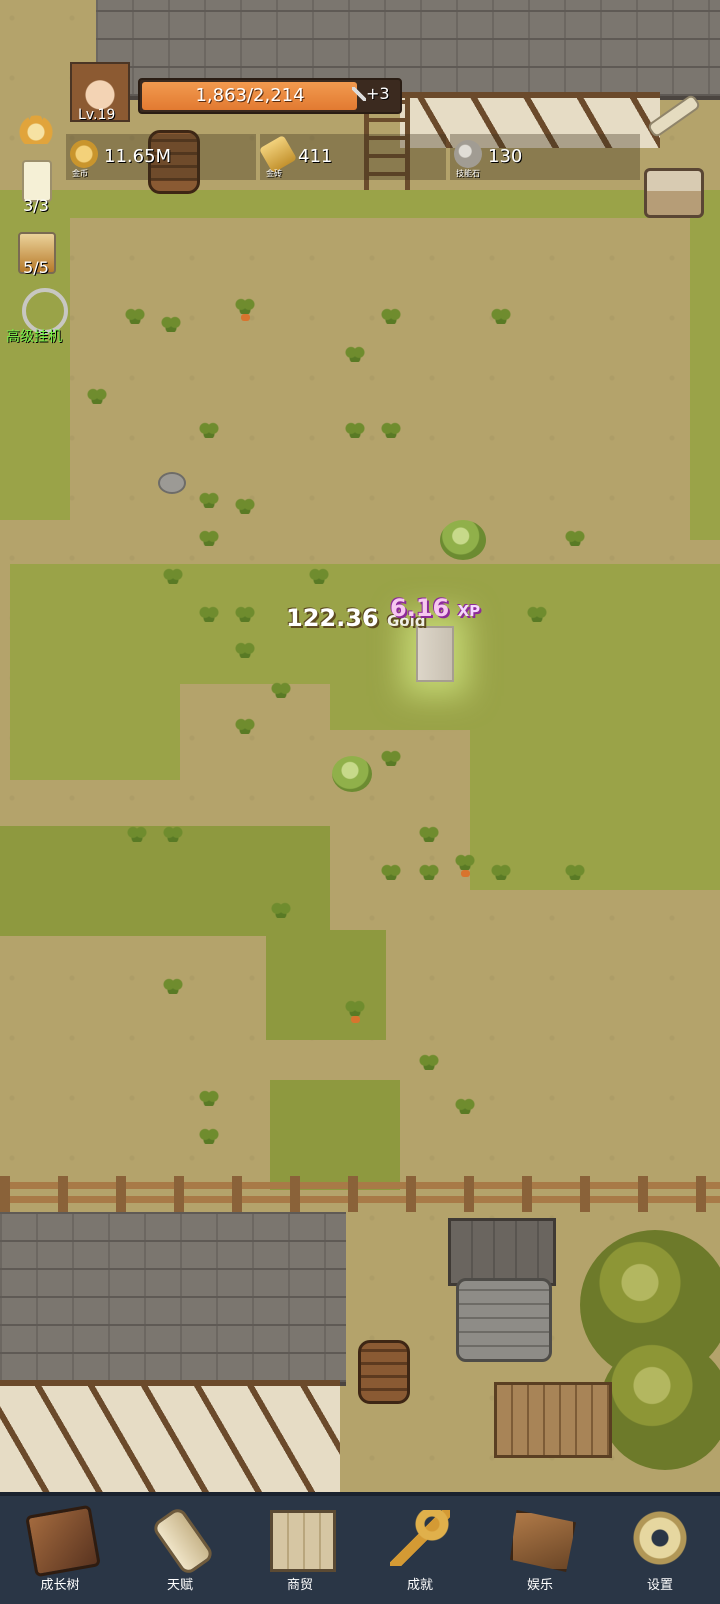 The width and height of the screenshot is (720, 1604). I want to click on coin-label: 金币, so click(80, 173).